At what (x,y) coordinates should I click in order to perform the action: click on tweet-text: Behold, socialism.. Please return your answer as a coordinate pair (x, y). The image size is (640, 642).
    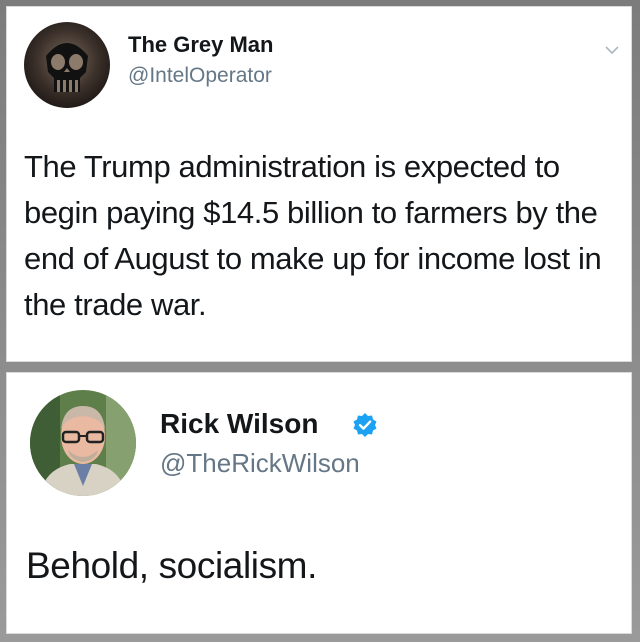
    Looking at the image, I should click on (171, 565).